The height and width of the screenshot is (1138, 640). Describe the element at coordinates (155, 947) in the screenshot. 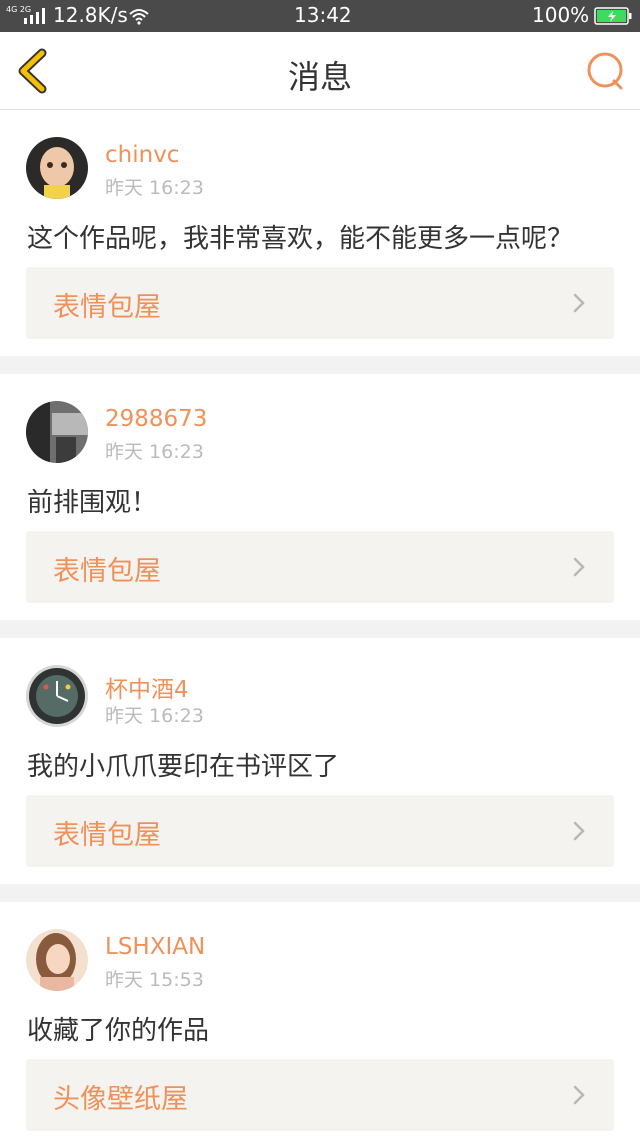

I see `username: LSHXIAN` at that location.